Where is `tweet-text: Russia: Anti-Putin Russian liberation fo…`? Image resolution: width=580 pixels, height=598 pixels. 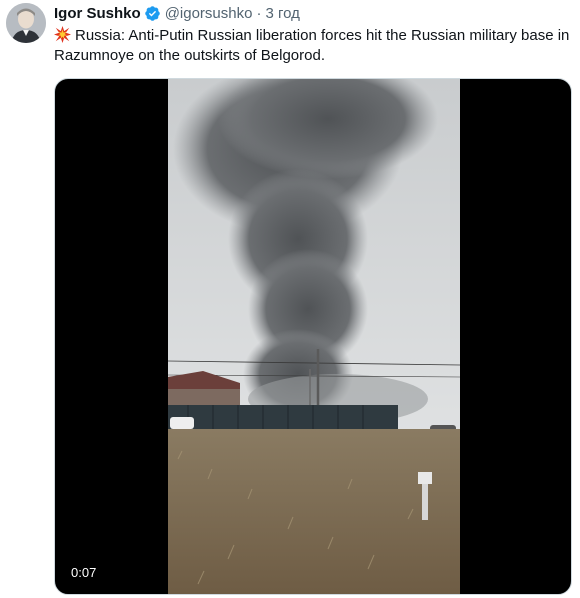 tweet-text: Russia: Anti-Putin Russian liberation fo… is located at coordinates (314, 46).